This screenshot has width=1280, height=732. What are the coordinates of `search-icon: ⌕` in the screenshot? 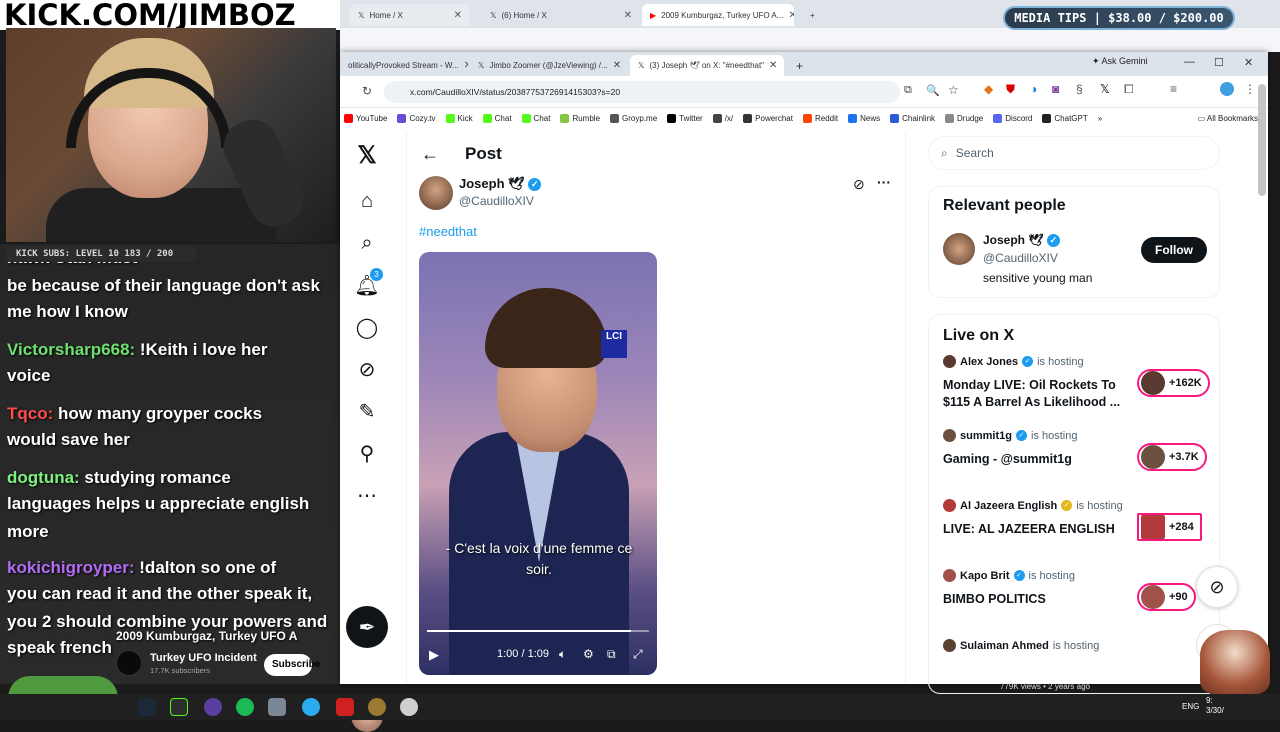 It's located at (367, 243).